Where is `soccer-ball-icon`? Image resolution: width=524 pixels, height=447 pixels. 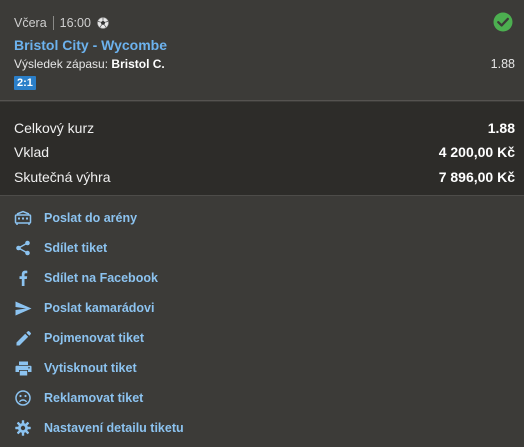 soccer-ball-icon is located at coordinates (103, 23).